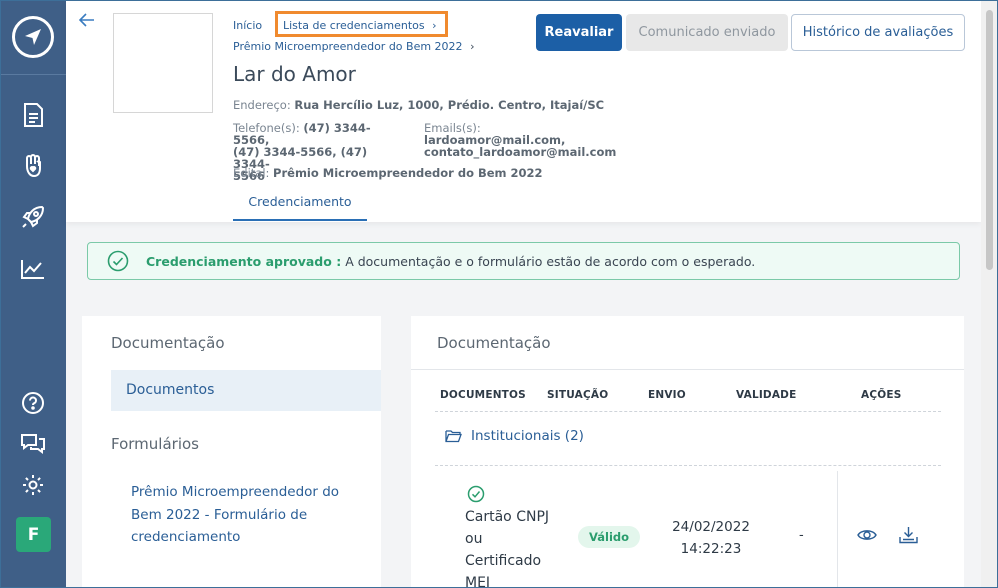  What do you see at coordinates (300, 202) in the screenshot?
I see `tab-credenciamento: Credenciamento` at bounding box center [300, 202].